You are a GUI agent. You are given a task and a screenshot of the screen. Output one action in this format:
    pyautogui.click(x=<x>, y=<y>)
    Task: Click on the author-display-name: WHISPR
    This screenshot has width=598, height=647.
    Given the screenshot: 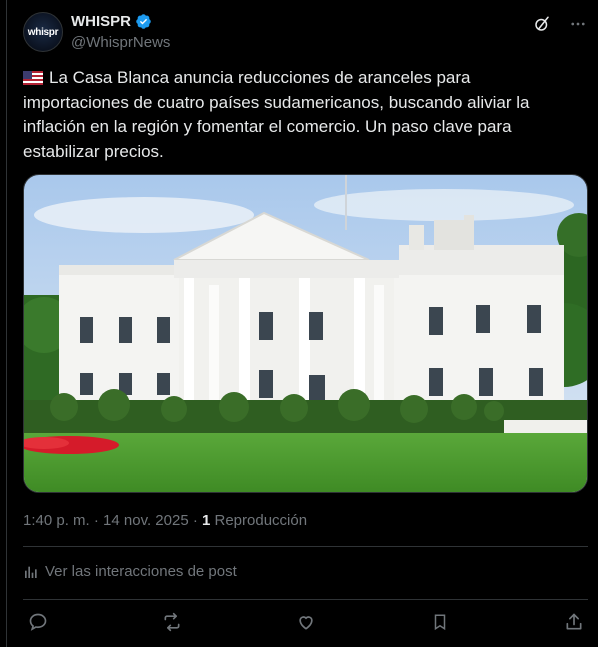 What is the action you would take?
    pyautogui.click(x=101, y=21)
    